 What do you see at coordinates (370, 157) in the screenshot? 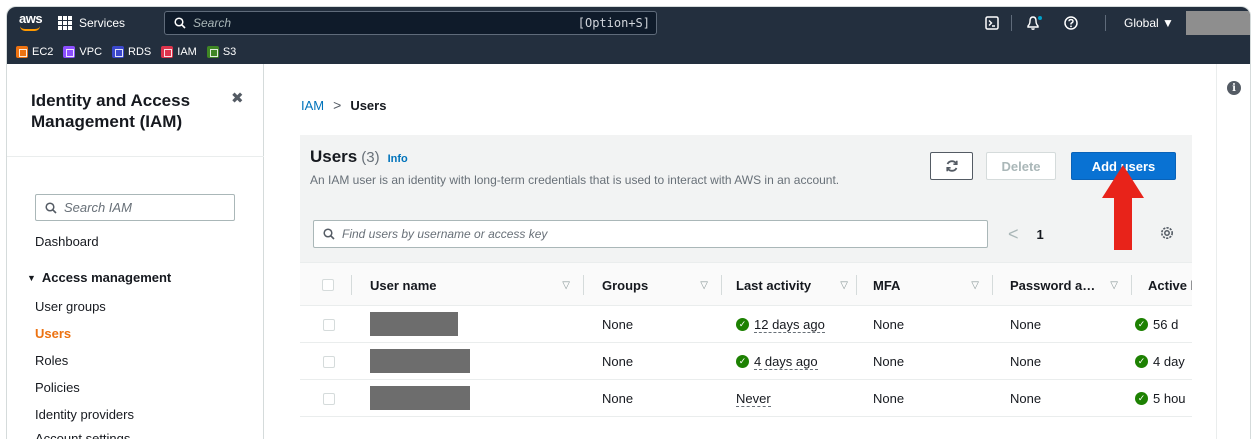
I see `users-count: (3)` at bounding box center [370, 157].